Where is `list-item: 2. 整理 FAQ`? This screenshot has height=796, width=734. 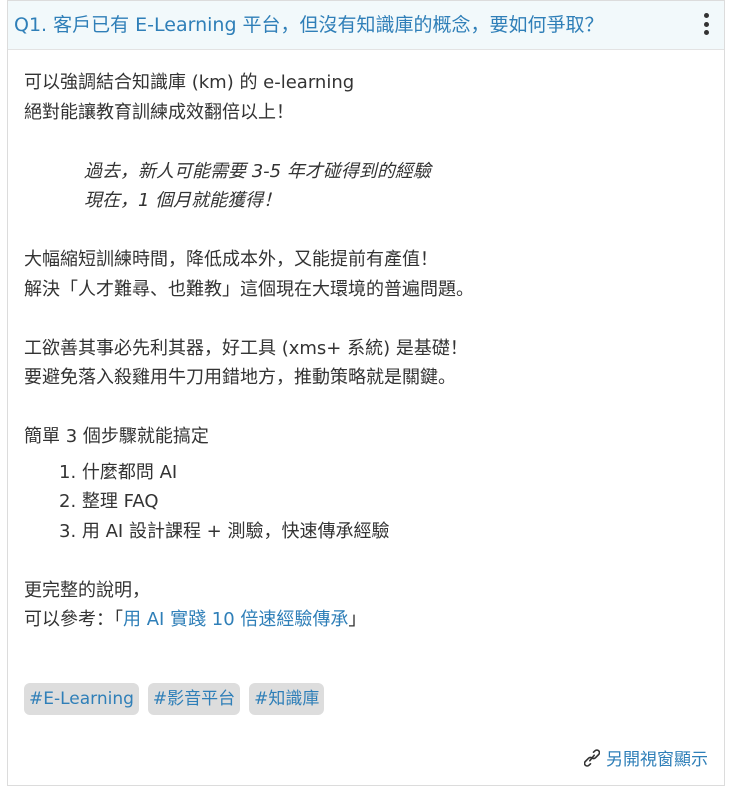 list-item: 2. 整理 FAQ is located at coordinates (109, 501).